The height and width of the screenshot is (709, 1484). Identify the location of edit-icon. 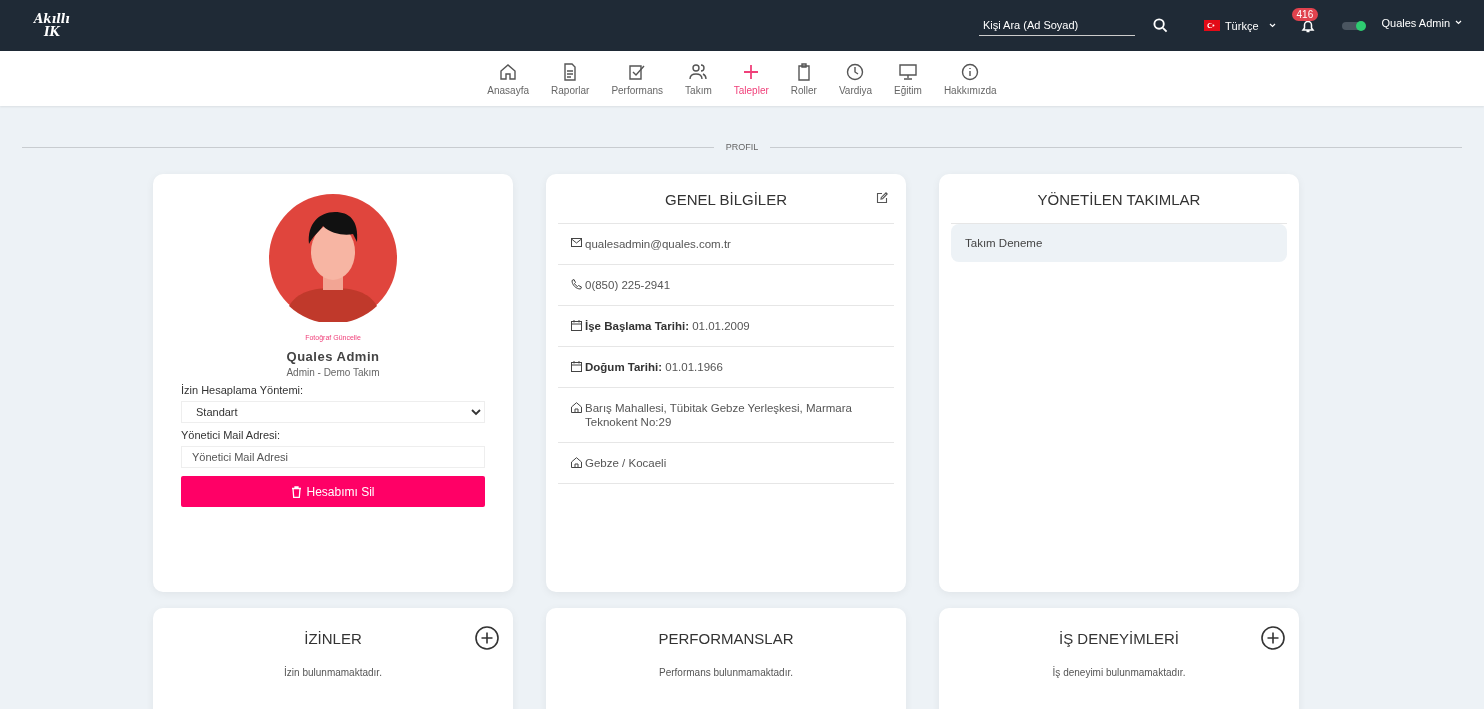
(882, 198).